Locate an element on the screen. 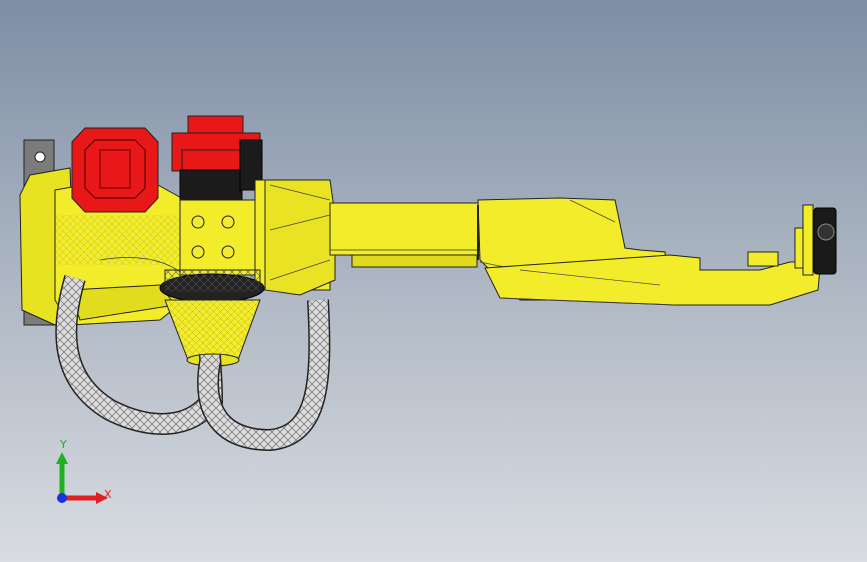  z-axis-dot-icon is located at coordinates (62, 498).